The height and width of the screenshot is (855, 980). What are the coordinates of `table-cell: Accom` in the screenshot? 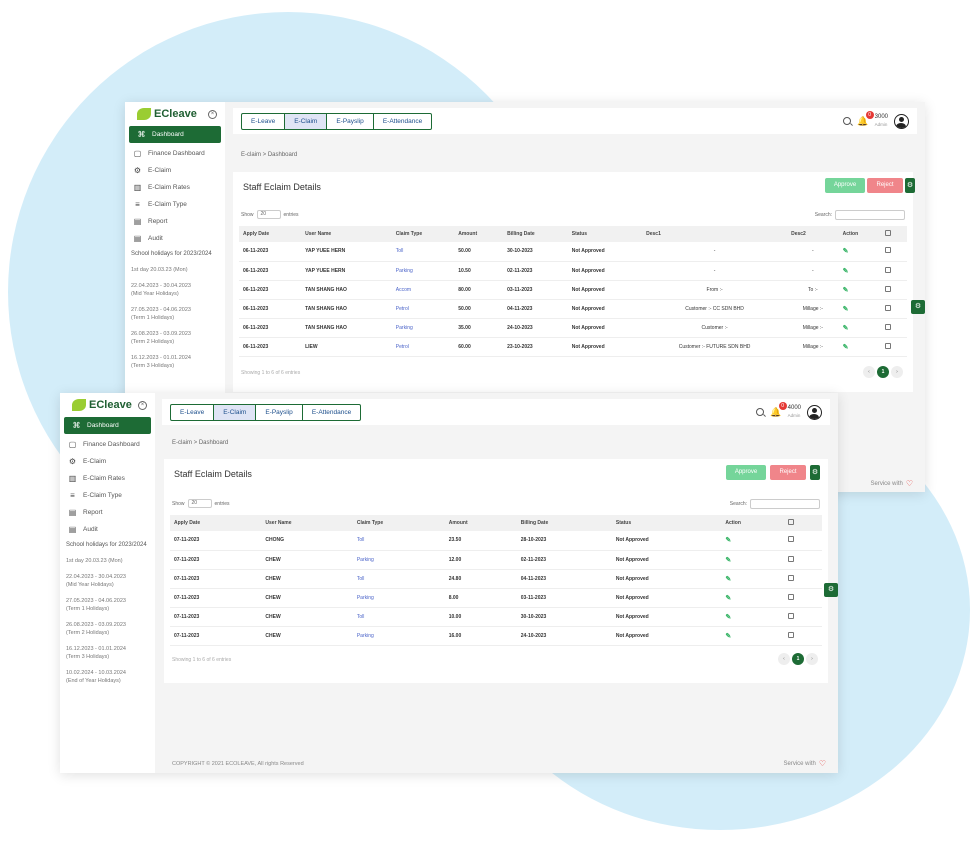 It's located at (423, 290).